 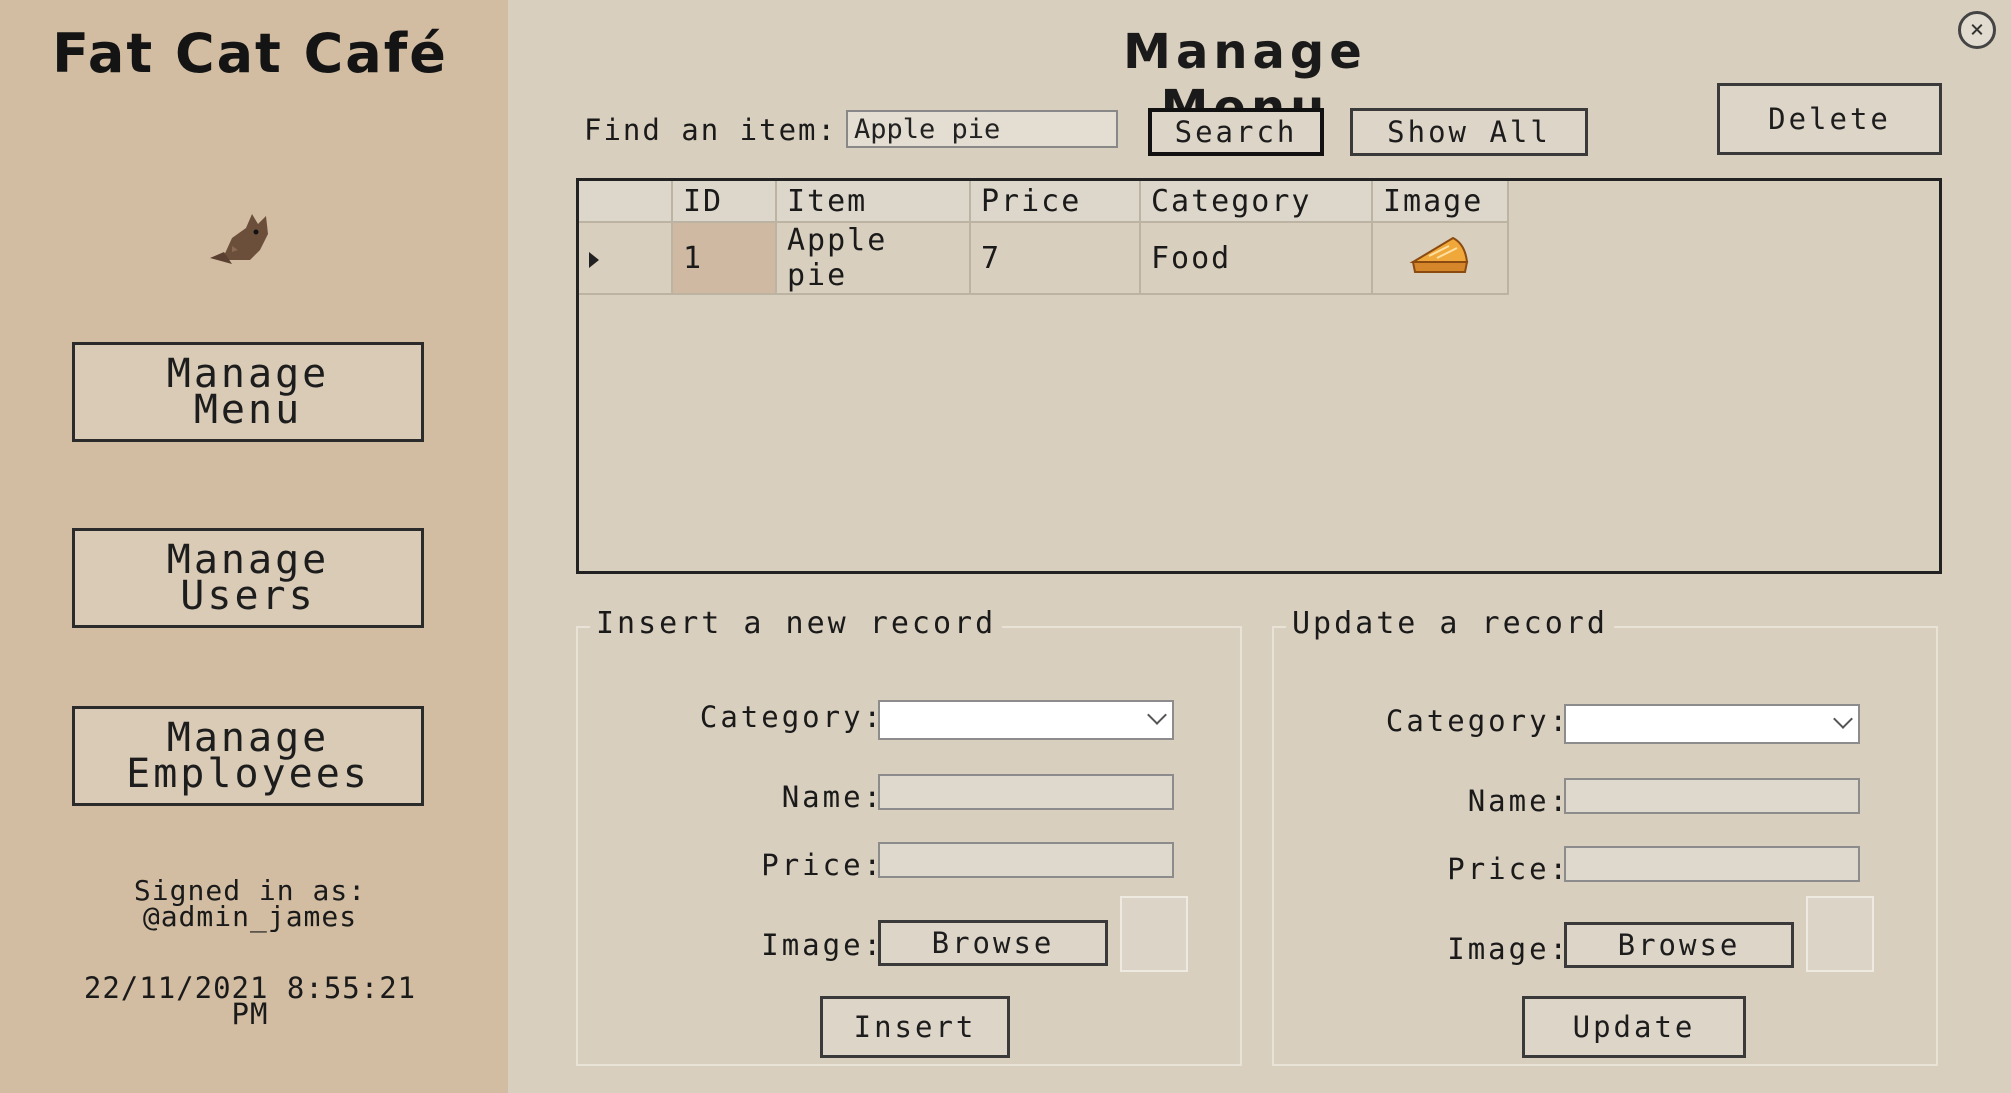 What do you see at coordinates (710, 130) in the screenshot?
I see `find-label: Find an item:` at bounding box center [710, 130].